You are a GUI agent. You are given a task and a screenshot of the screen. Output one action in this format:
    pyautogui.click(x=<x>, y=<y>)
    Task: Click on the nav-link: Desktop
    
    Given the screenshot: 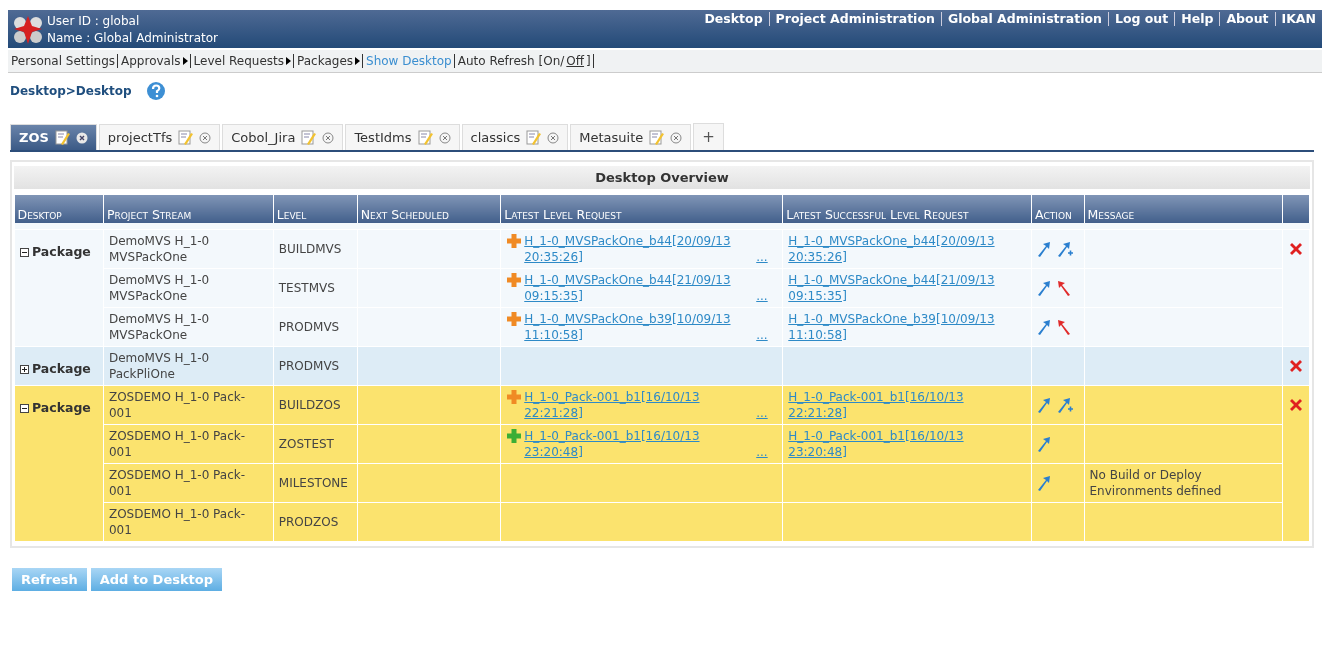 What is the action you would take?
    pyautogui.click(x=734, y=19)
    